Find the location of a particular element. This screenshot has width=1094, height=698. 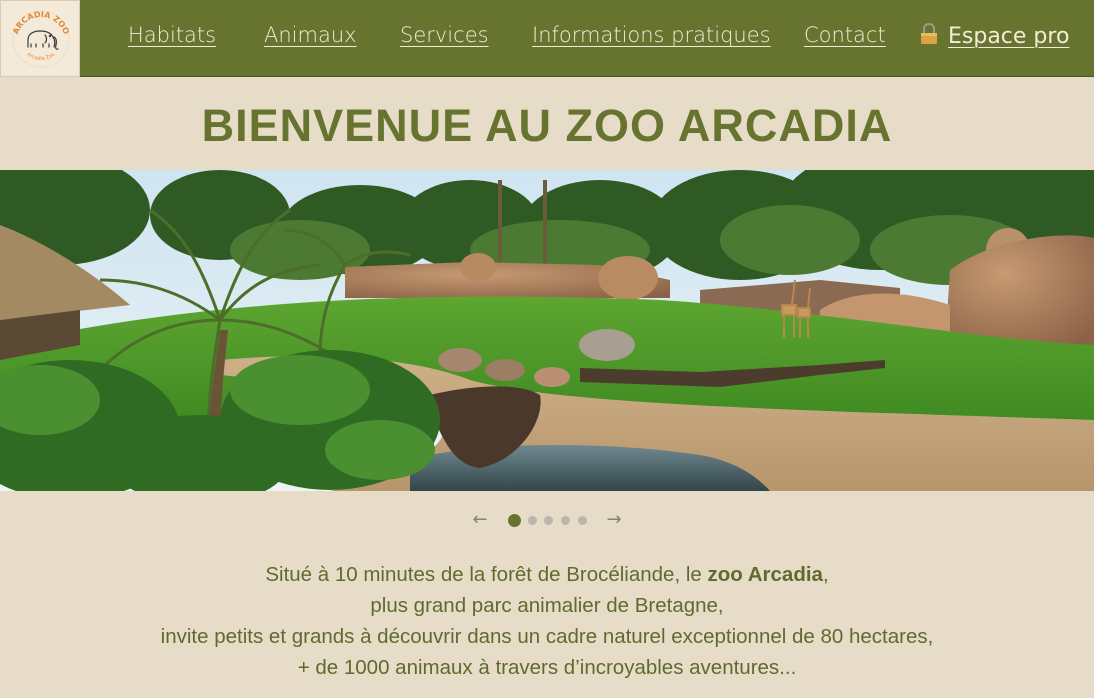

svg-text: ARCADIA ZOO is located at coordinates (41, 23).